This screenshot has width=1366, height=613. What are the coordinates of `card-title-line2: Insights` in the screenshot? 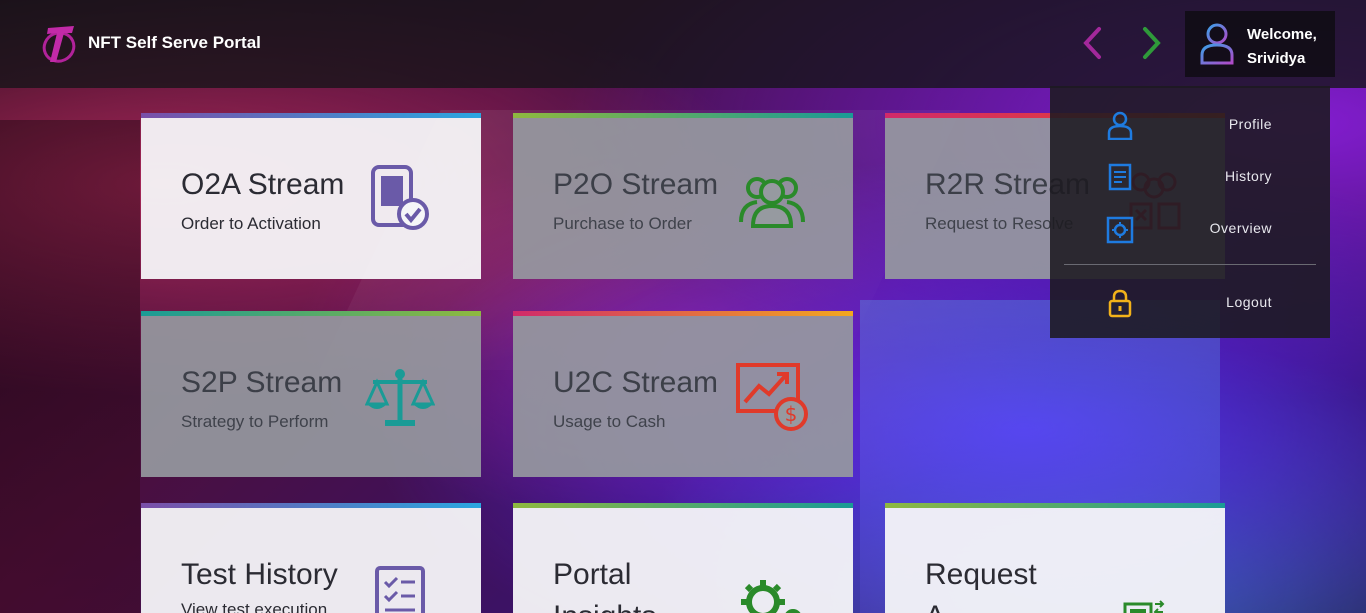 It's located at (604, 606).